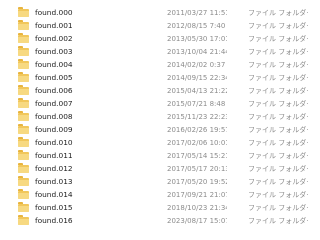 The image size is (320, 240). What do you see at coordinates (160, 130) in the screenshot?
I see `file-row: found.009 2016/02/26 19:57 ファイル フォルダー` at bounding box center [160, 130].